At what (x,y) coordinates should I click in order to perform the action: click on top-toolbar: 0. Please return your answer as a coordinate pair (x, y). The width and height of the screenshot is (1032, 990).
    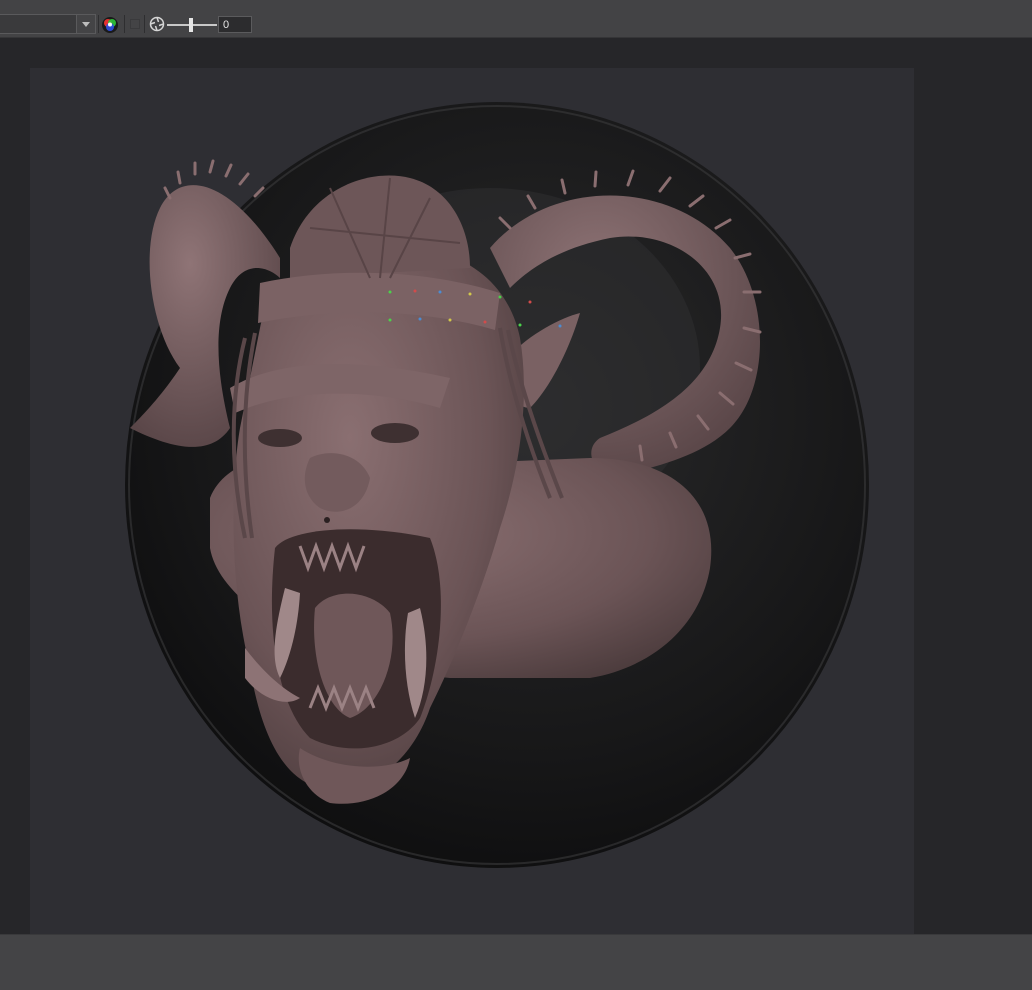
    Looking at the image, I should click on (516, 19).